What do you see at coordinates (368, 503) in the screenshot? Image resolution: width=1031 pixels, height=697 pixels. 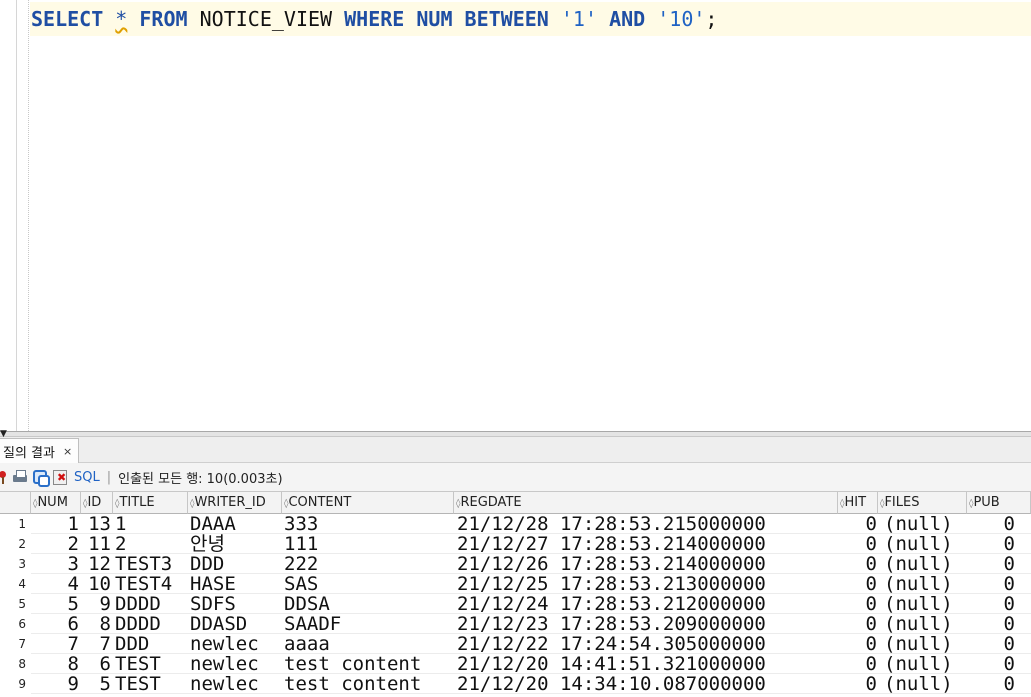 I see `column-header-content: ◊CONTENT` at bounding box center [368, 503].